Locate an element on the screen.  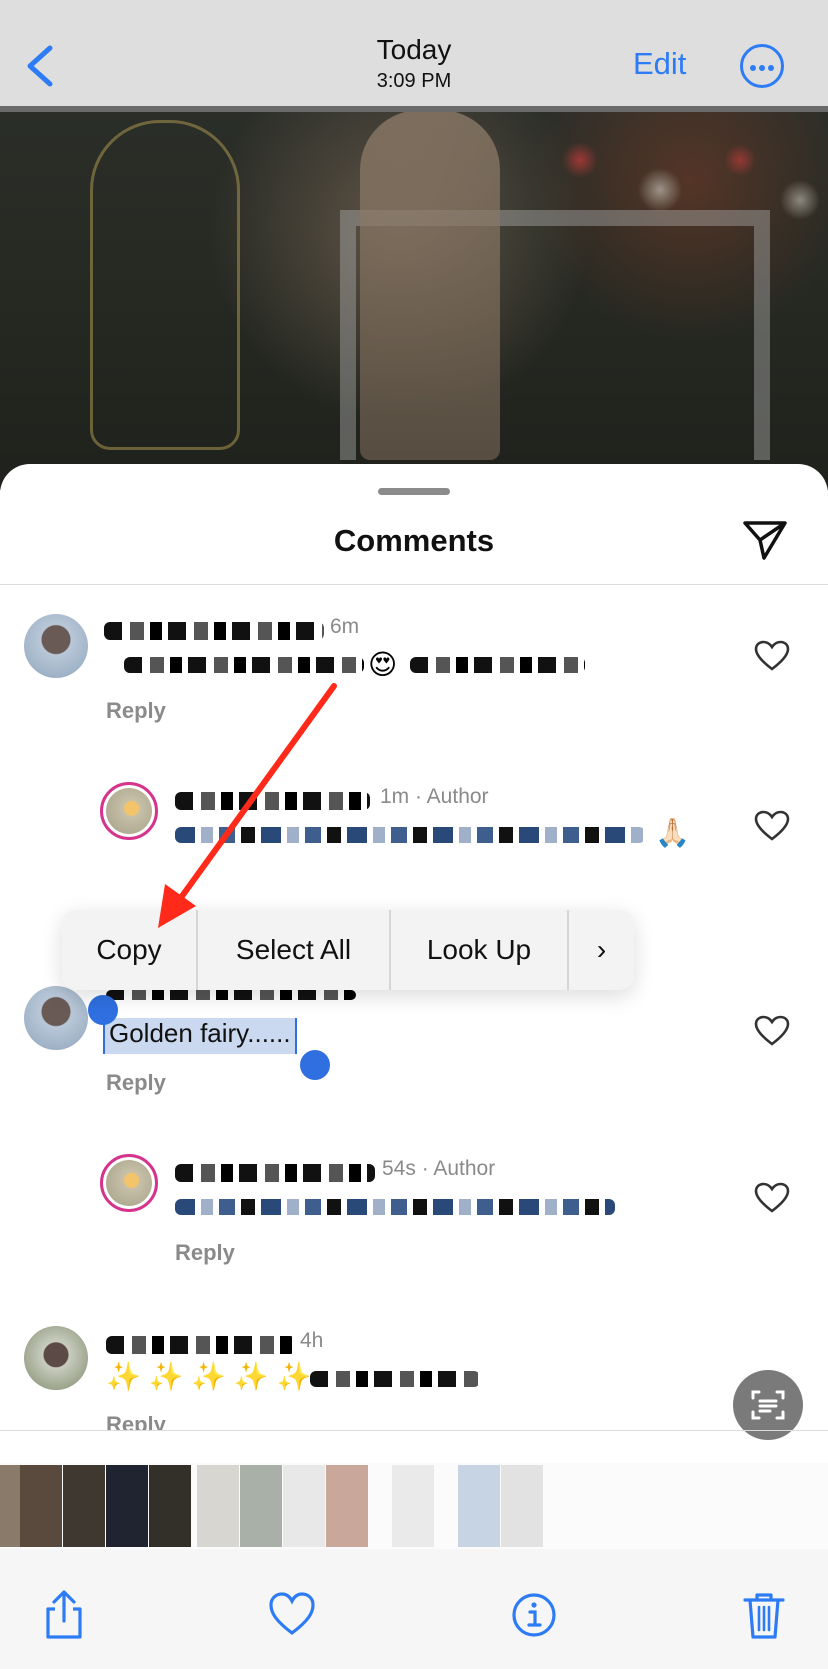
copy-menu-item: Copy is located at coordinates (130, 950).